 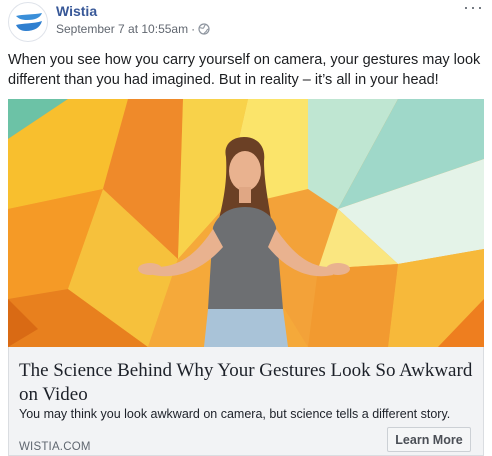 I want to click on wistia-logo-icon, so click(x=29, y=22).